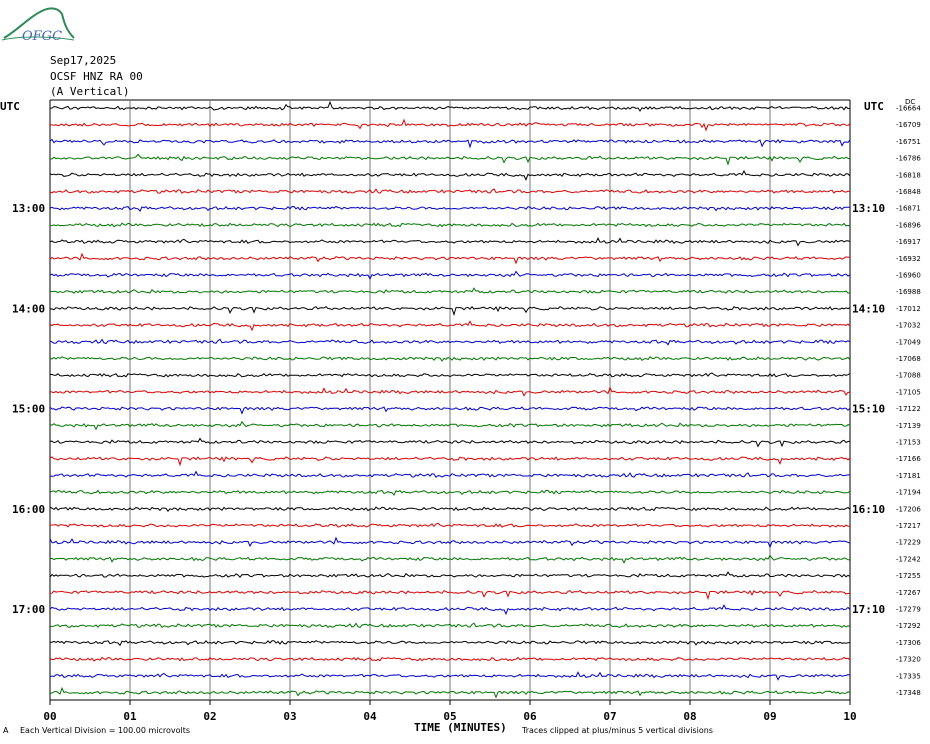 Image resolution: width=930 pixels, height=744 pixels. What do you see at coordinates (908, 493) in the screenshot?
I see `dc-offset-label: -17194` at bounding box center [908, 493].